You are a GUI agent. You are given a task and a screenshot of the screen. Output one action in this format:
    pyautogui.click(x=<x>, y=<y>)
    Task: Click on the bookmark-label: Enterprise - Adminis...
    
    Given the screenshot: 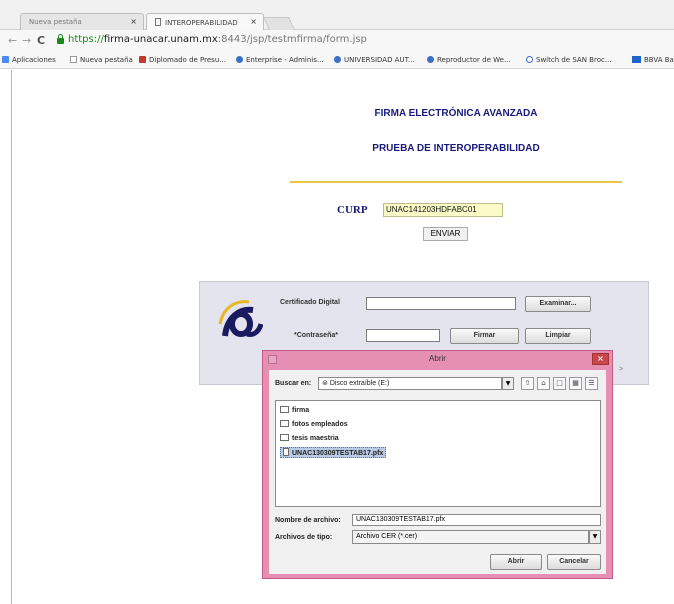 What is the action you would take?
    pyautogui.click(x=285, y=60)
    